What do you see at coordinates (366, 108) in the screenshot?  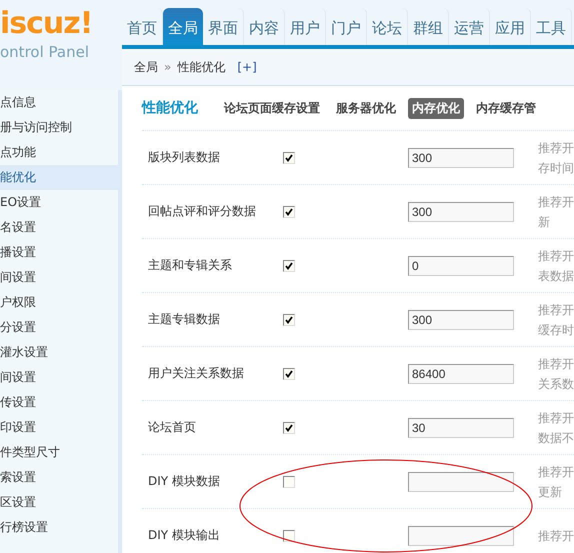 I see `sub-tab: 服务器优化` at bounding box center [366, 108].